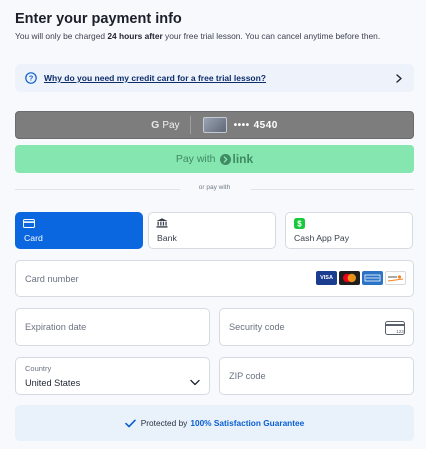 The width and height of the screenshot is (426, 449). I want to click on question-circle-icon: ?, so click(31, 78).